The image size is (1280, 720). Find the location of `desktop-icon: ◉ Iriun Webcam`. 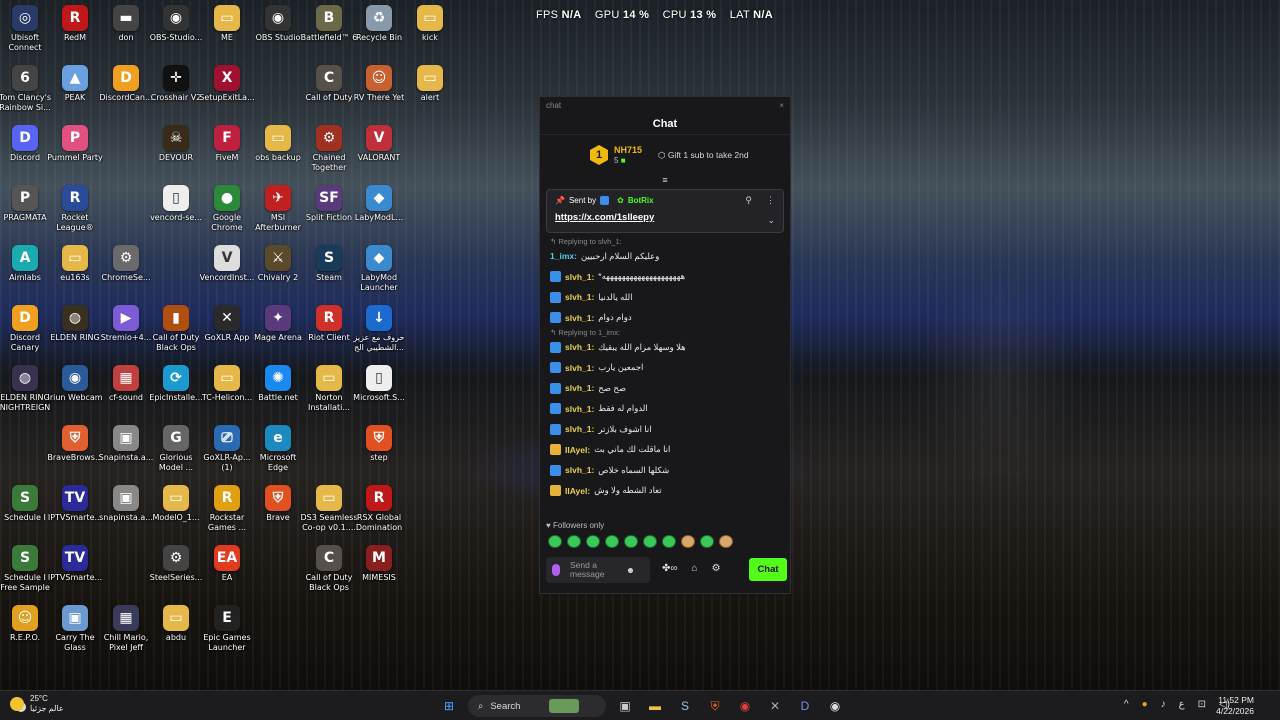

desktop-icon: ◉ Iriun Webcam is located at coordinates (75, 395).